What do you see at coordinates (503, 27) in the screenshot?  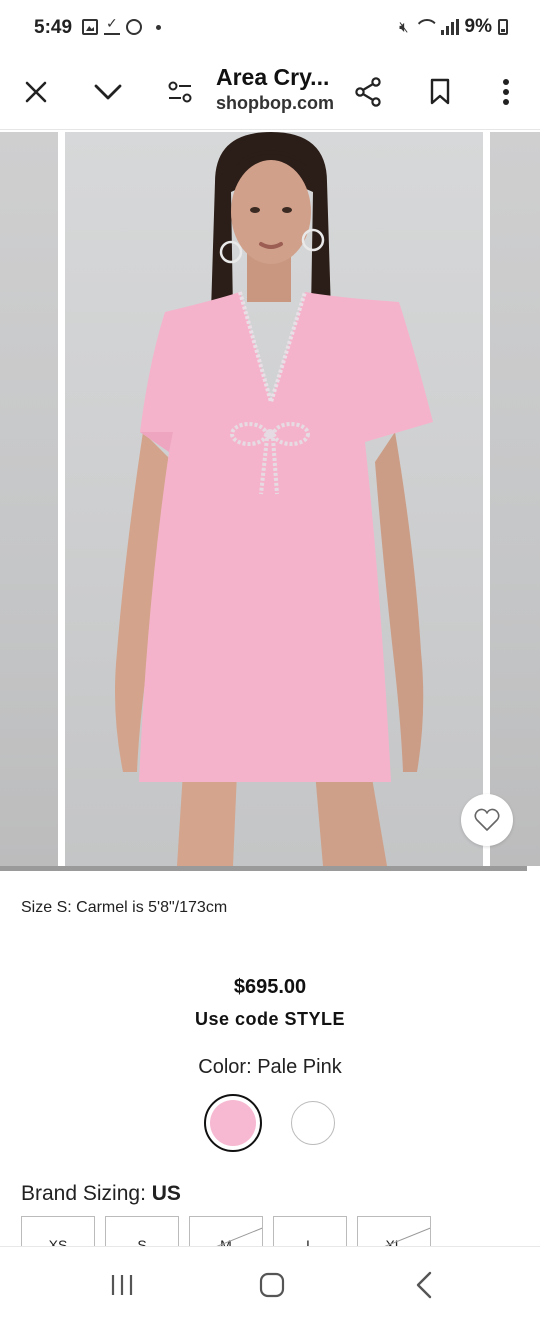 I see `battery-icon` at bounding box center [503, 27].